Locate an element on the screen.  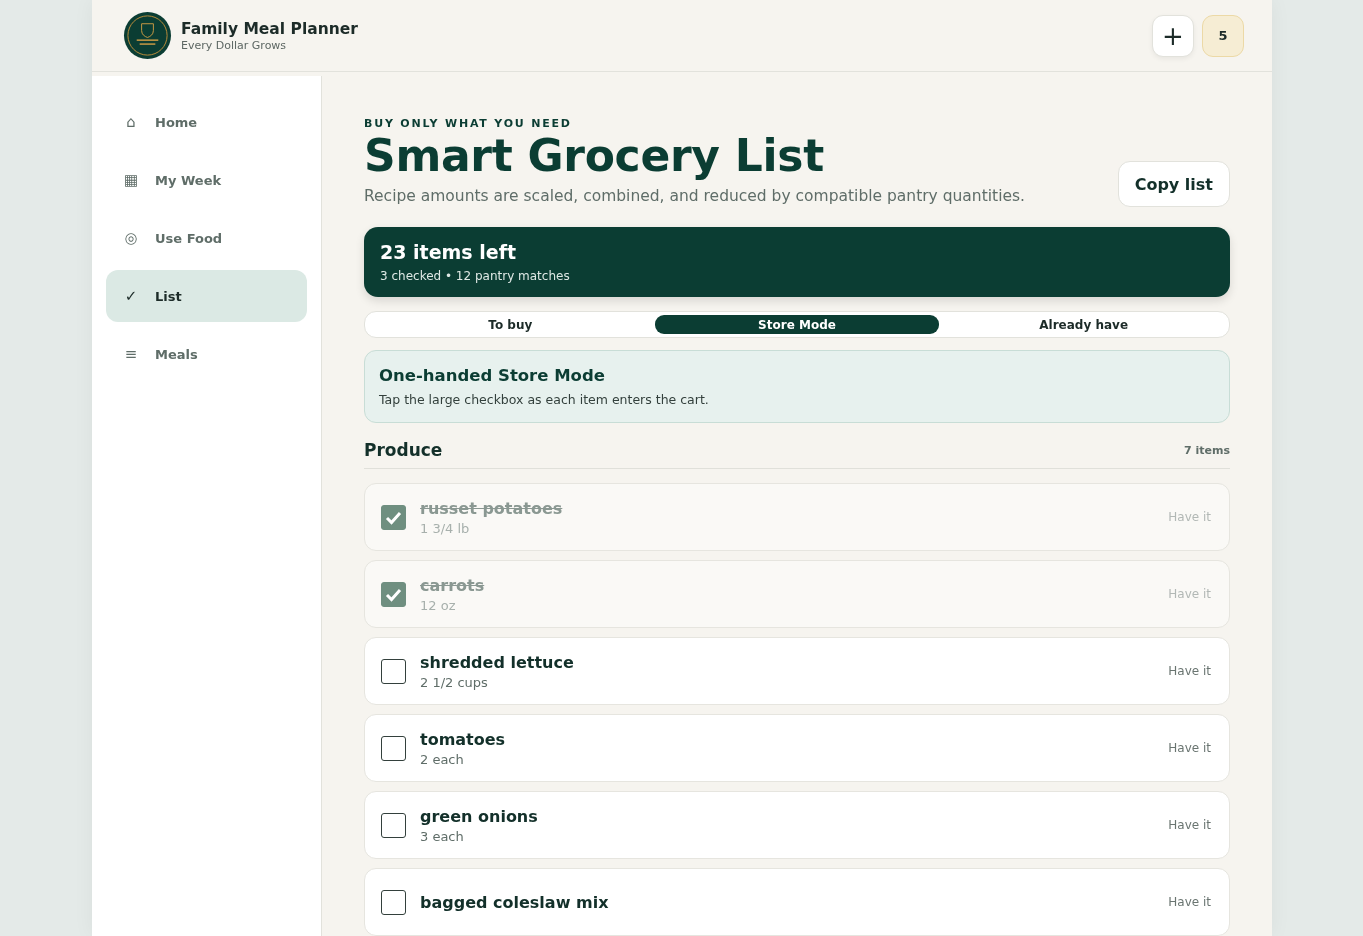
sidebar-item: ▦ My Week is located at coordinates (206, 180).